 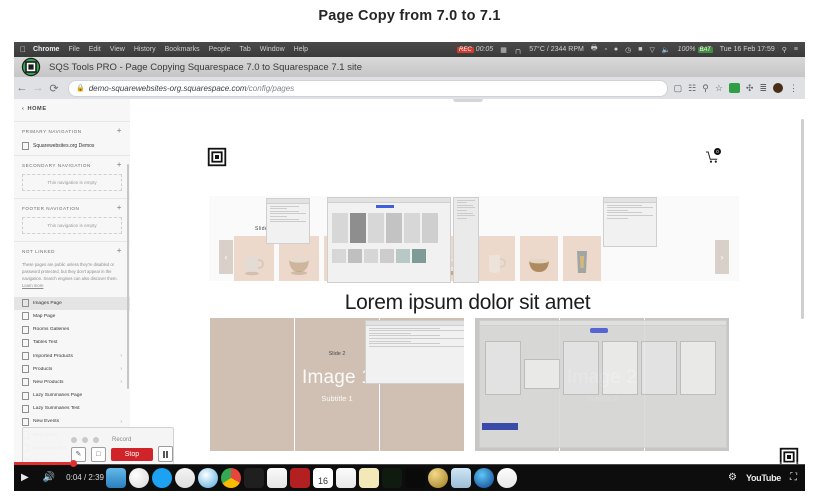 I want to click on itunes-icon, so click(x=507, y=477).